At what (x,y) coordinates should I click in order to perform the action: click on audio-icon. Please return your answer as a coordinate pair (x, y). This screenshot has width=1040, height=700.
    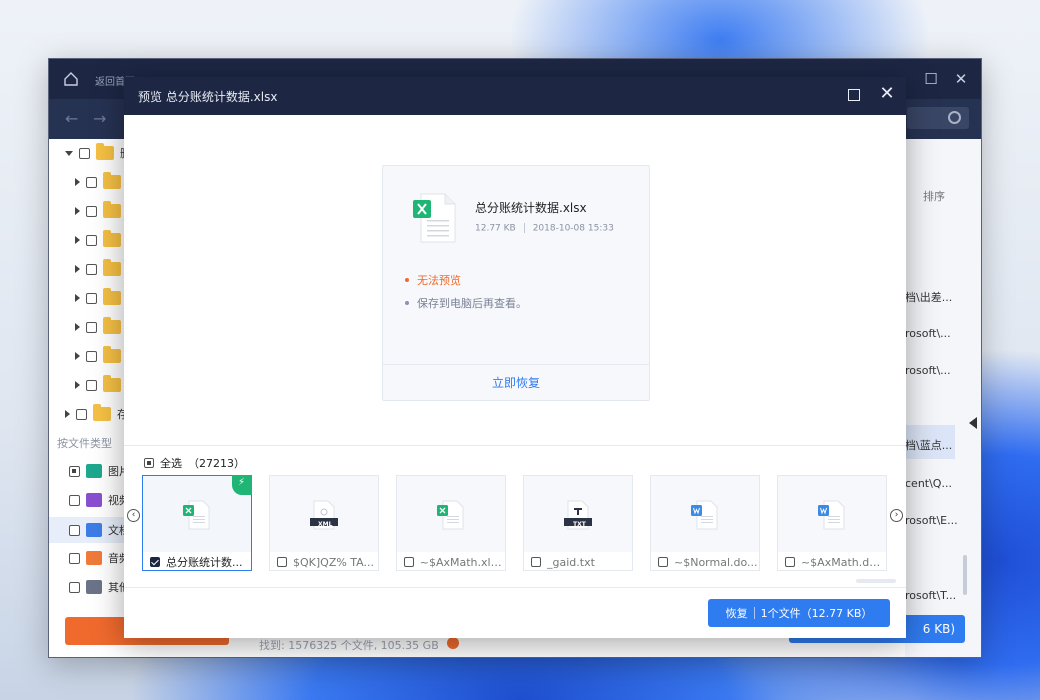
    Looking at the image, I should click on (94, 558).